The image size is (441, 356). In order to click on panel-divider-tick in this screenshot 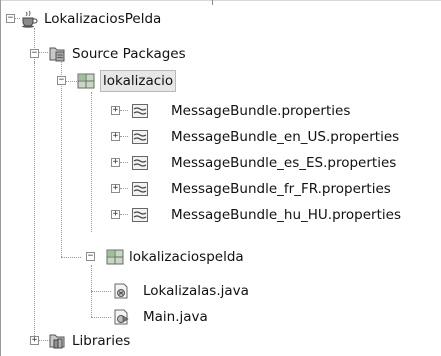, I will do `click(212, 2)`.